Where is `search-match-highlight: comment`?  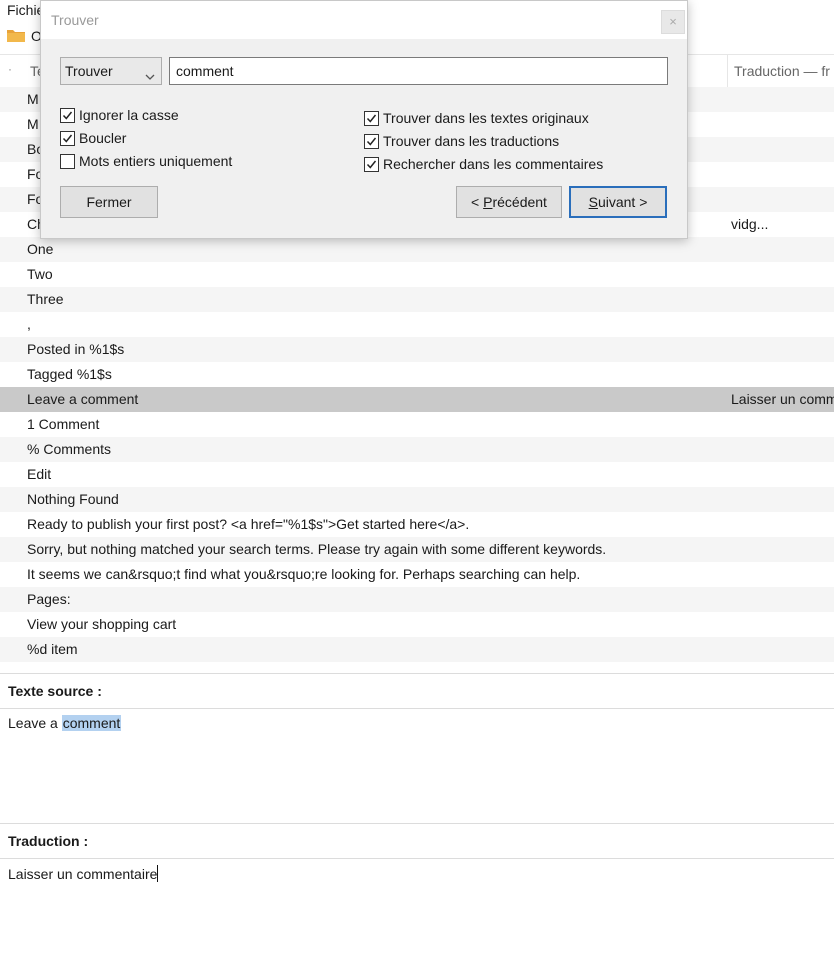 search-match-highlight: comment is located at coordinates (91, 723).